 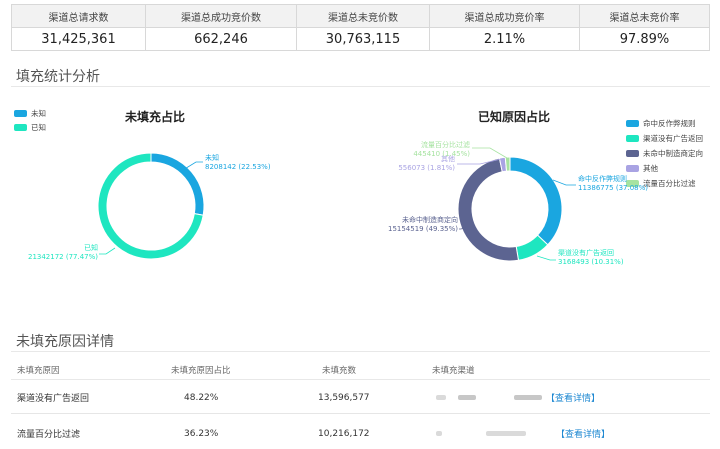 I want to click on slice-label: 未命中制造商定向, so click(x=430, y=219).